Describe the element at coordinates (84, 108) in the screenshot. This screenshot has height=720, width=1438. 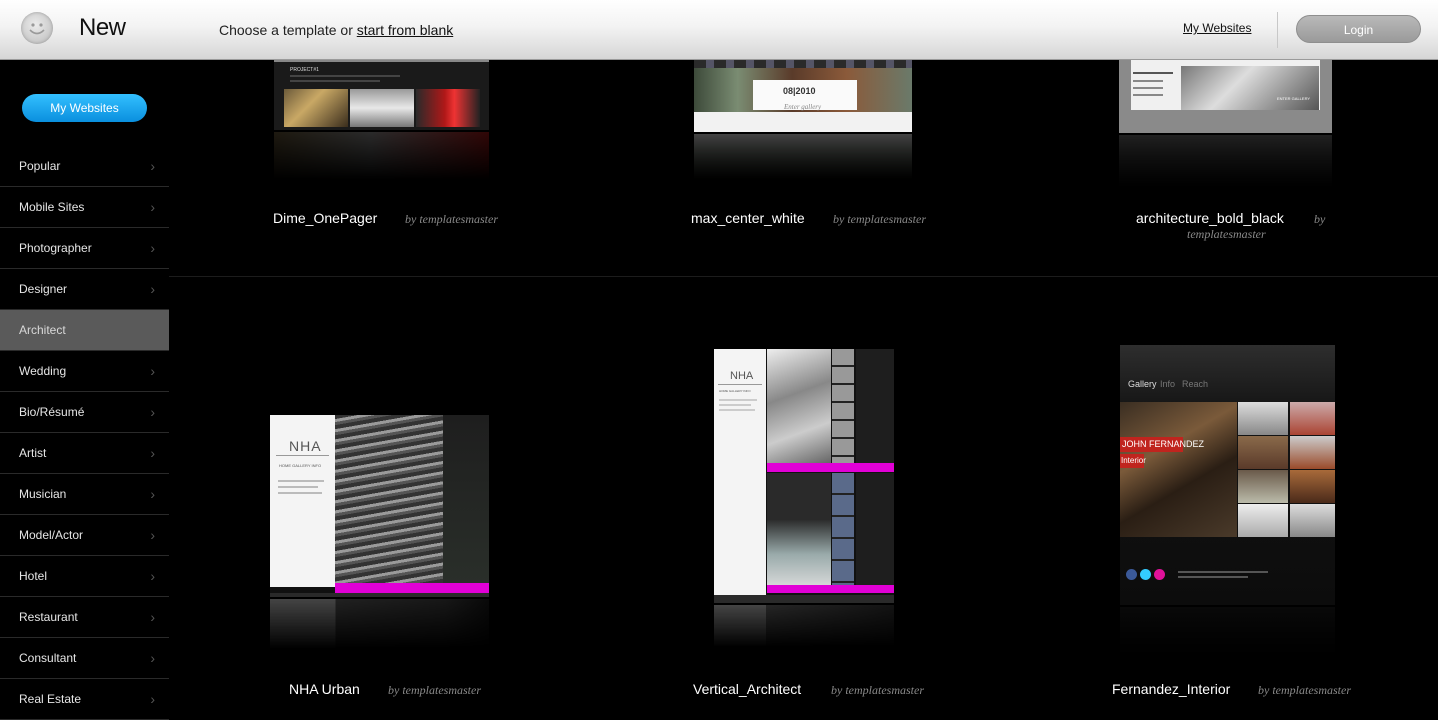
I see `my-websites-button: My Websites` at that location.